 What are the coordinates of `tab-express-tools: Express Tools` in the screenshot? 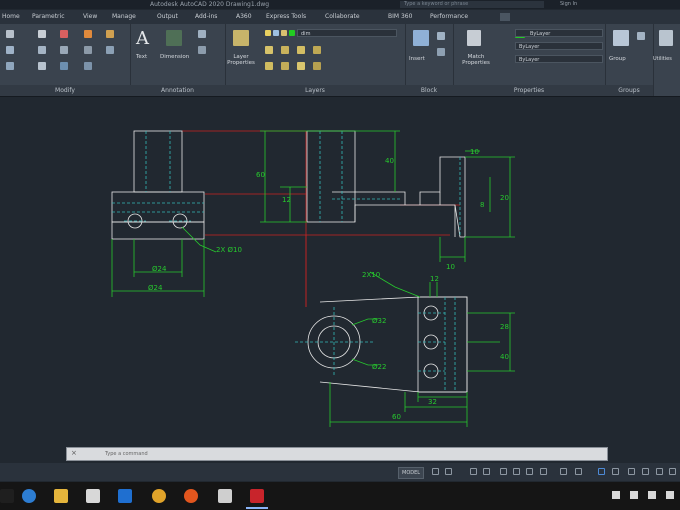 It's located at (286, 17).